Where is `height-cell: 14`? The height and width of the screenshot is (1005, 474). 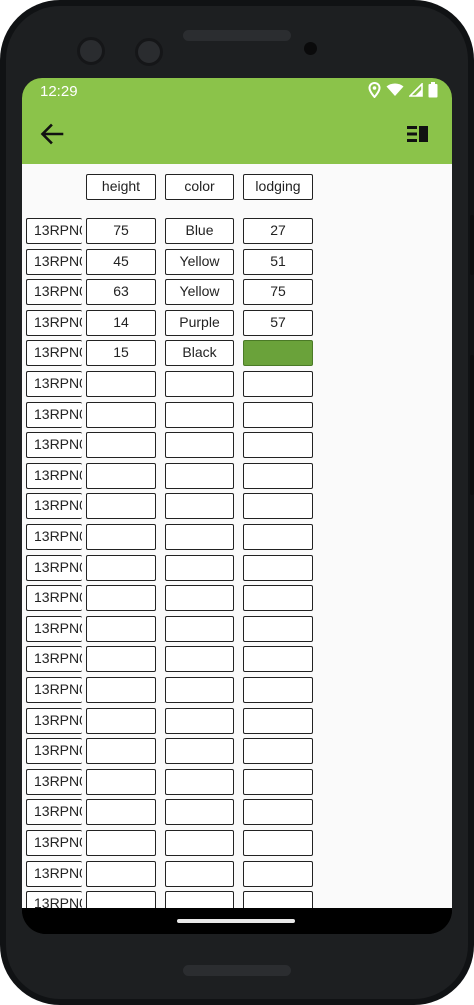 height-cell: 14 is located at coordinates (121, 323).